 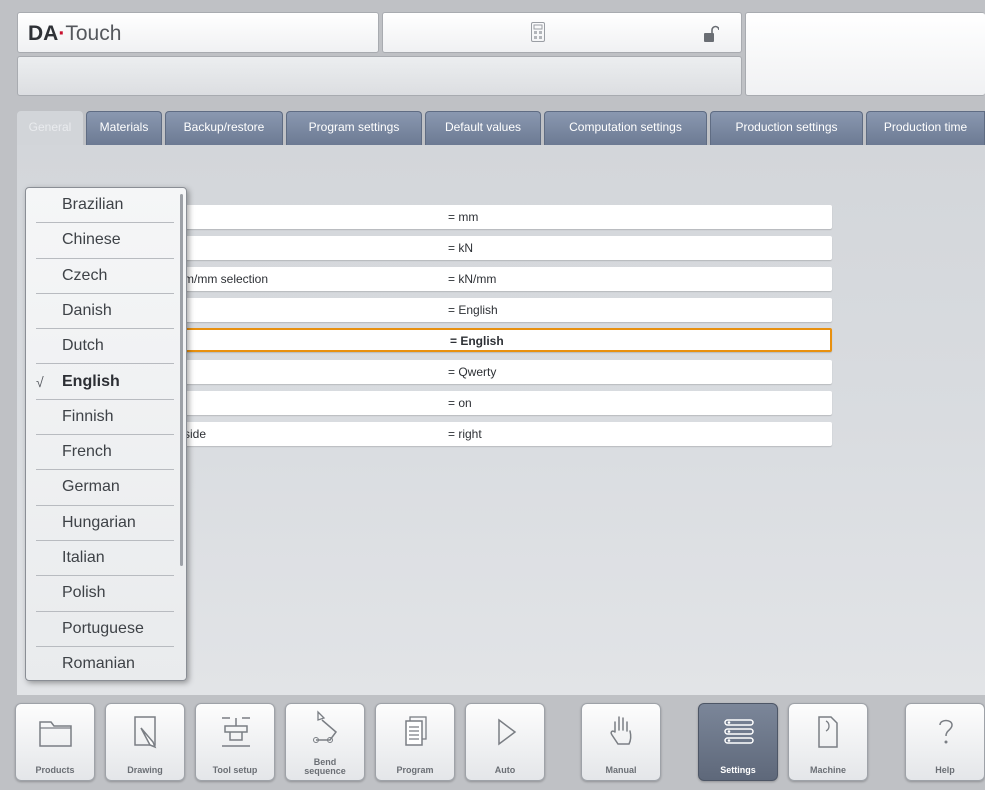 I want to click on language-option-selected: √ English, so click(x=104, y=383).